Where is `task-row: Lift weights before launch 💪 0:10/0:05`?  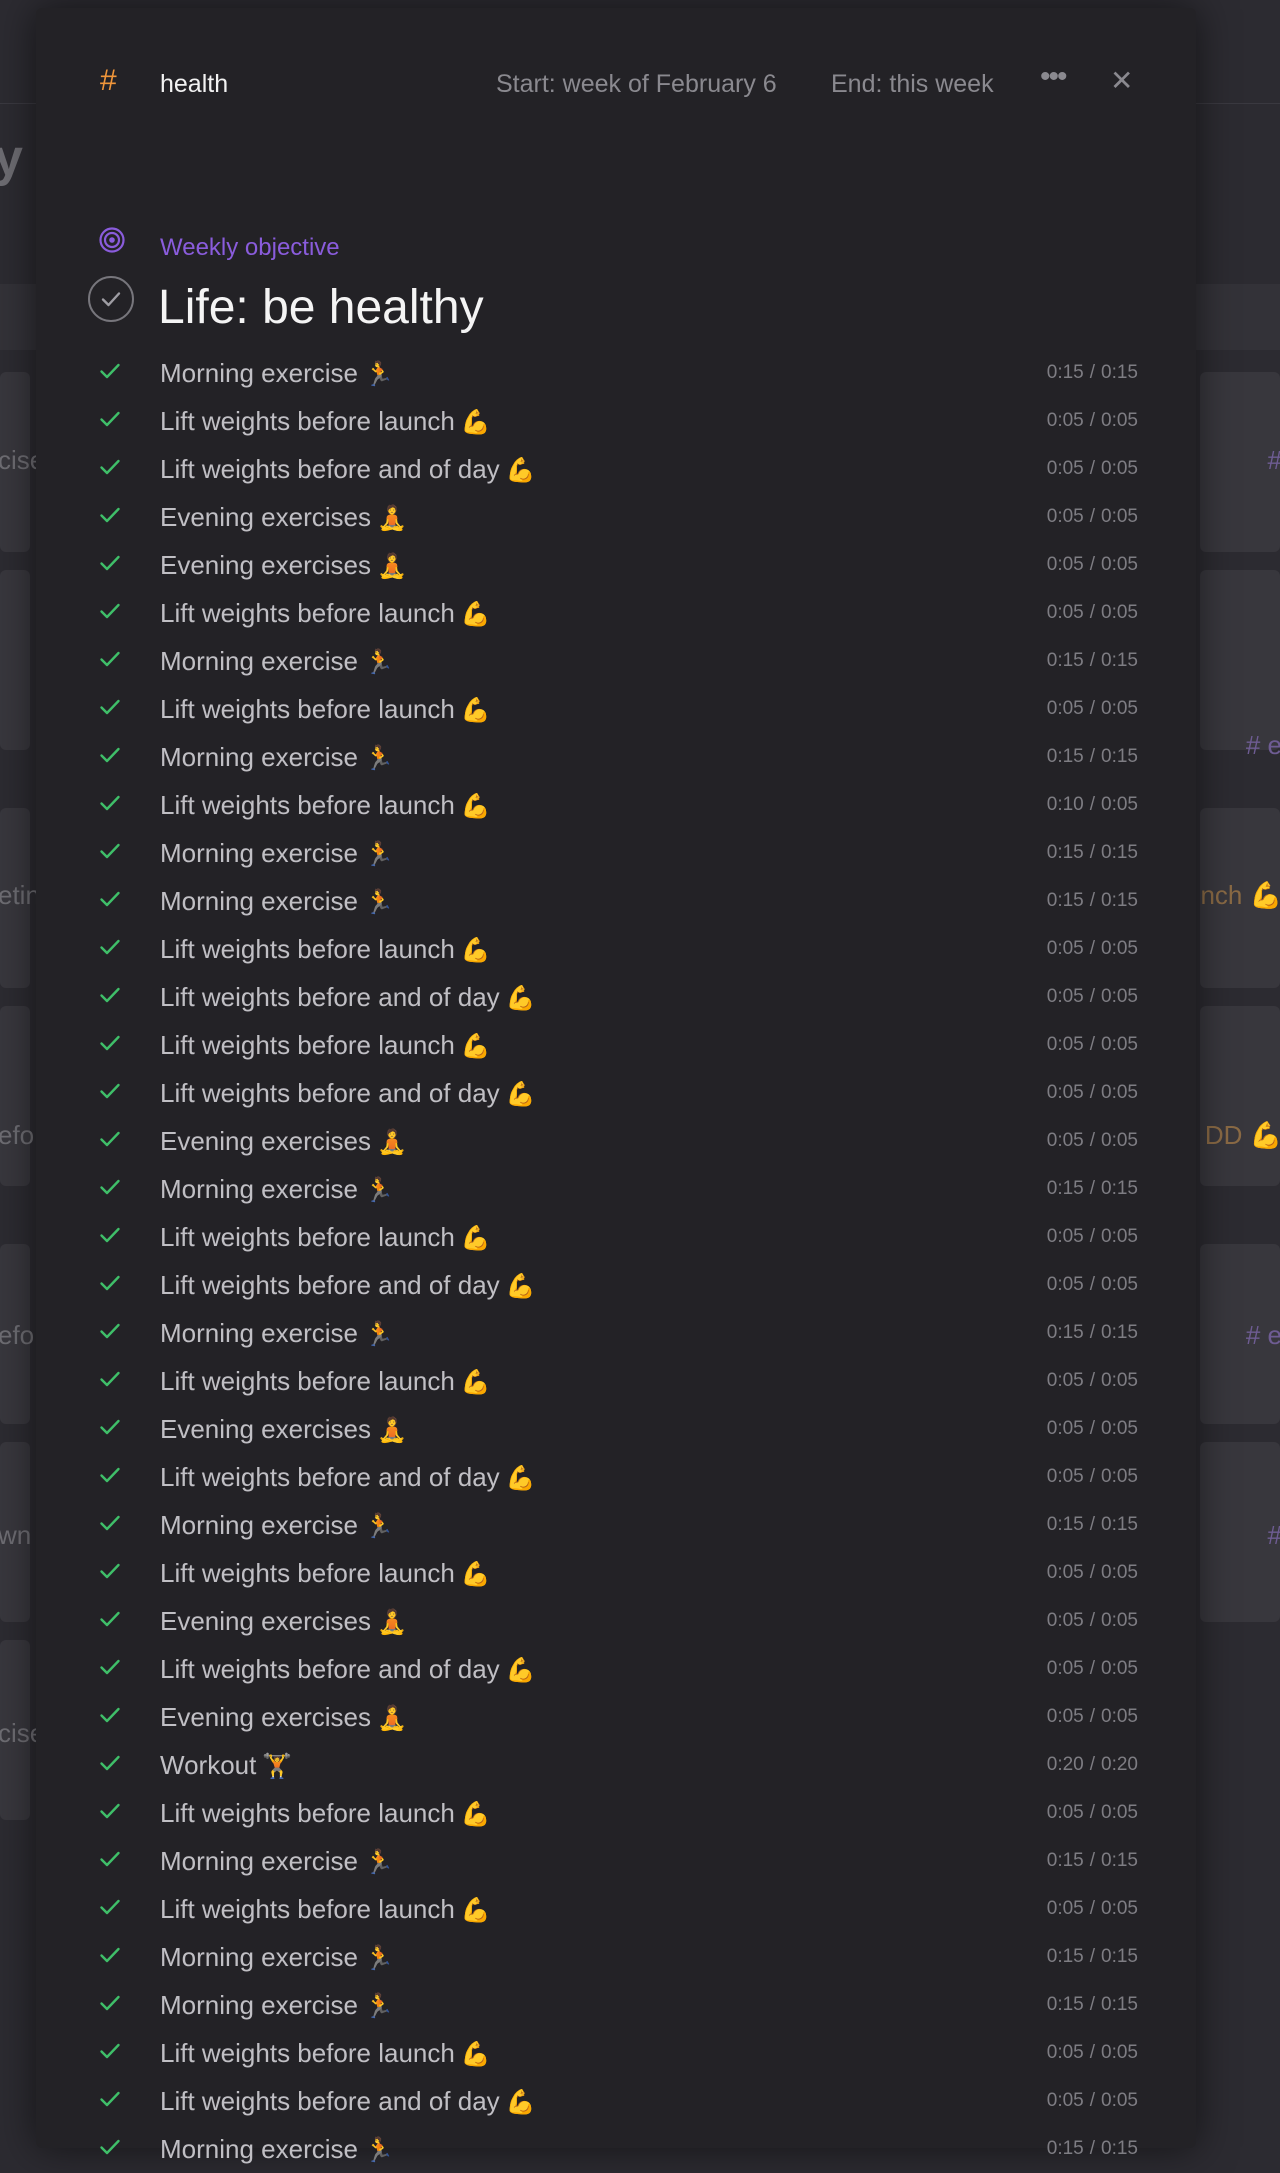
task-row: Lift weights before launch 💪 0:10/0:05 is located at coordinates (616, 805).